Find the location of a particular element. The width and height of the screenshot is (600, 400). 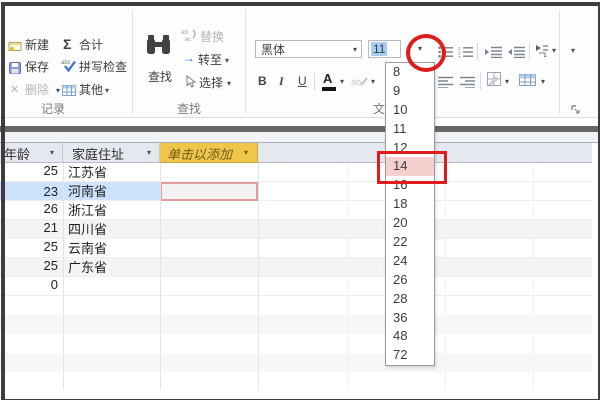

svg-text: ac is located at coordinates (189, 39).